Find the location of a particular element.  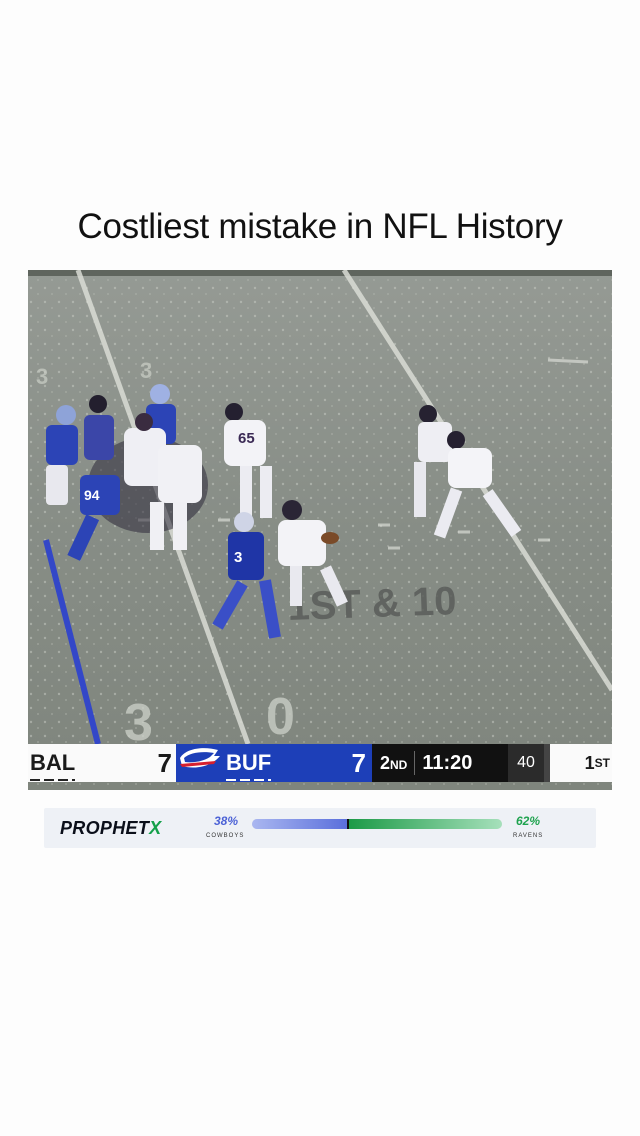

away-score: 7 is located at coordinates (164, 762).